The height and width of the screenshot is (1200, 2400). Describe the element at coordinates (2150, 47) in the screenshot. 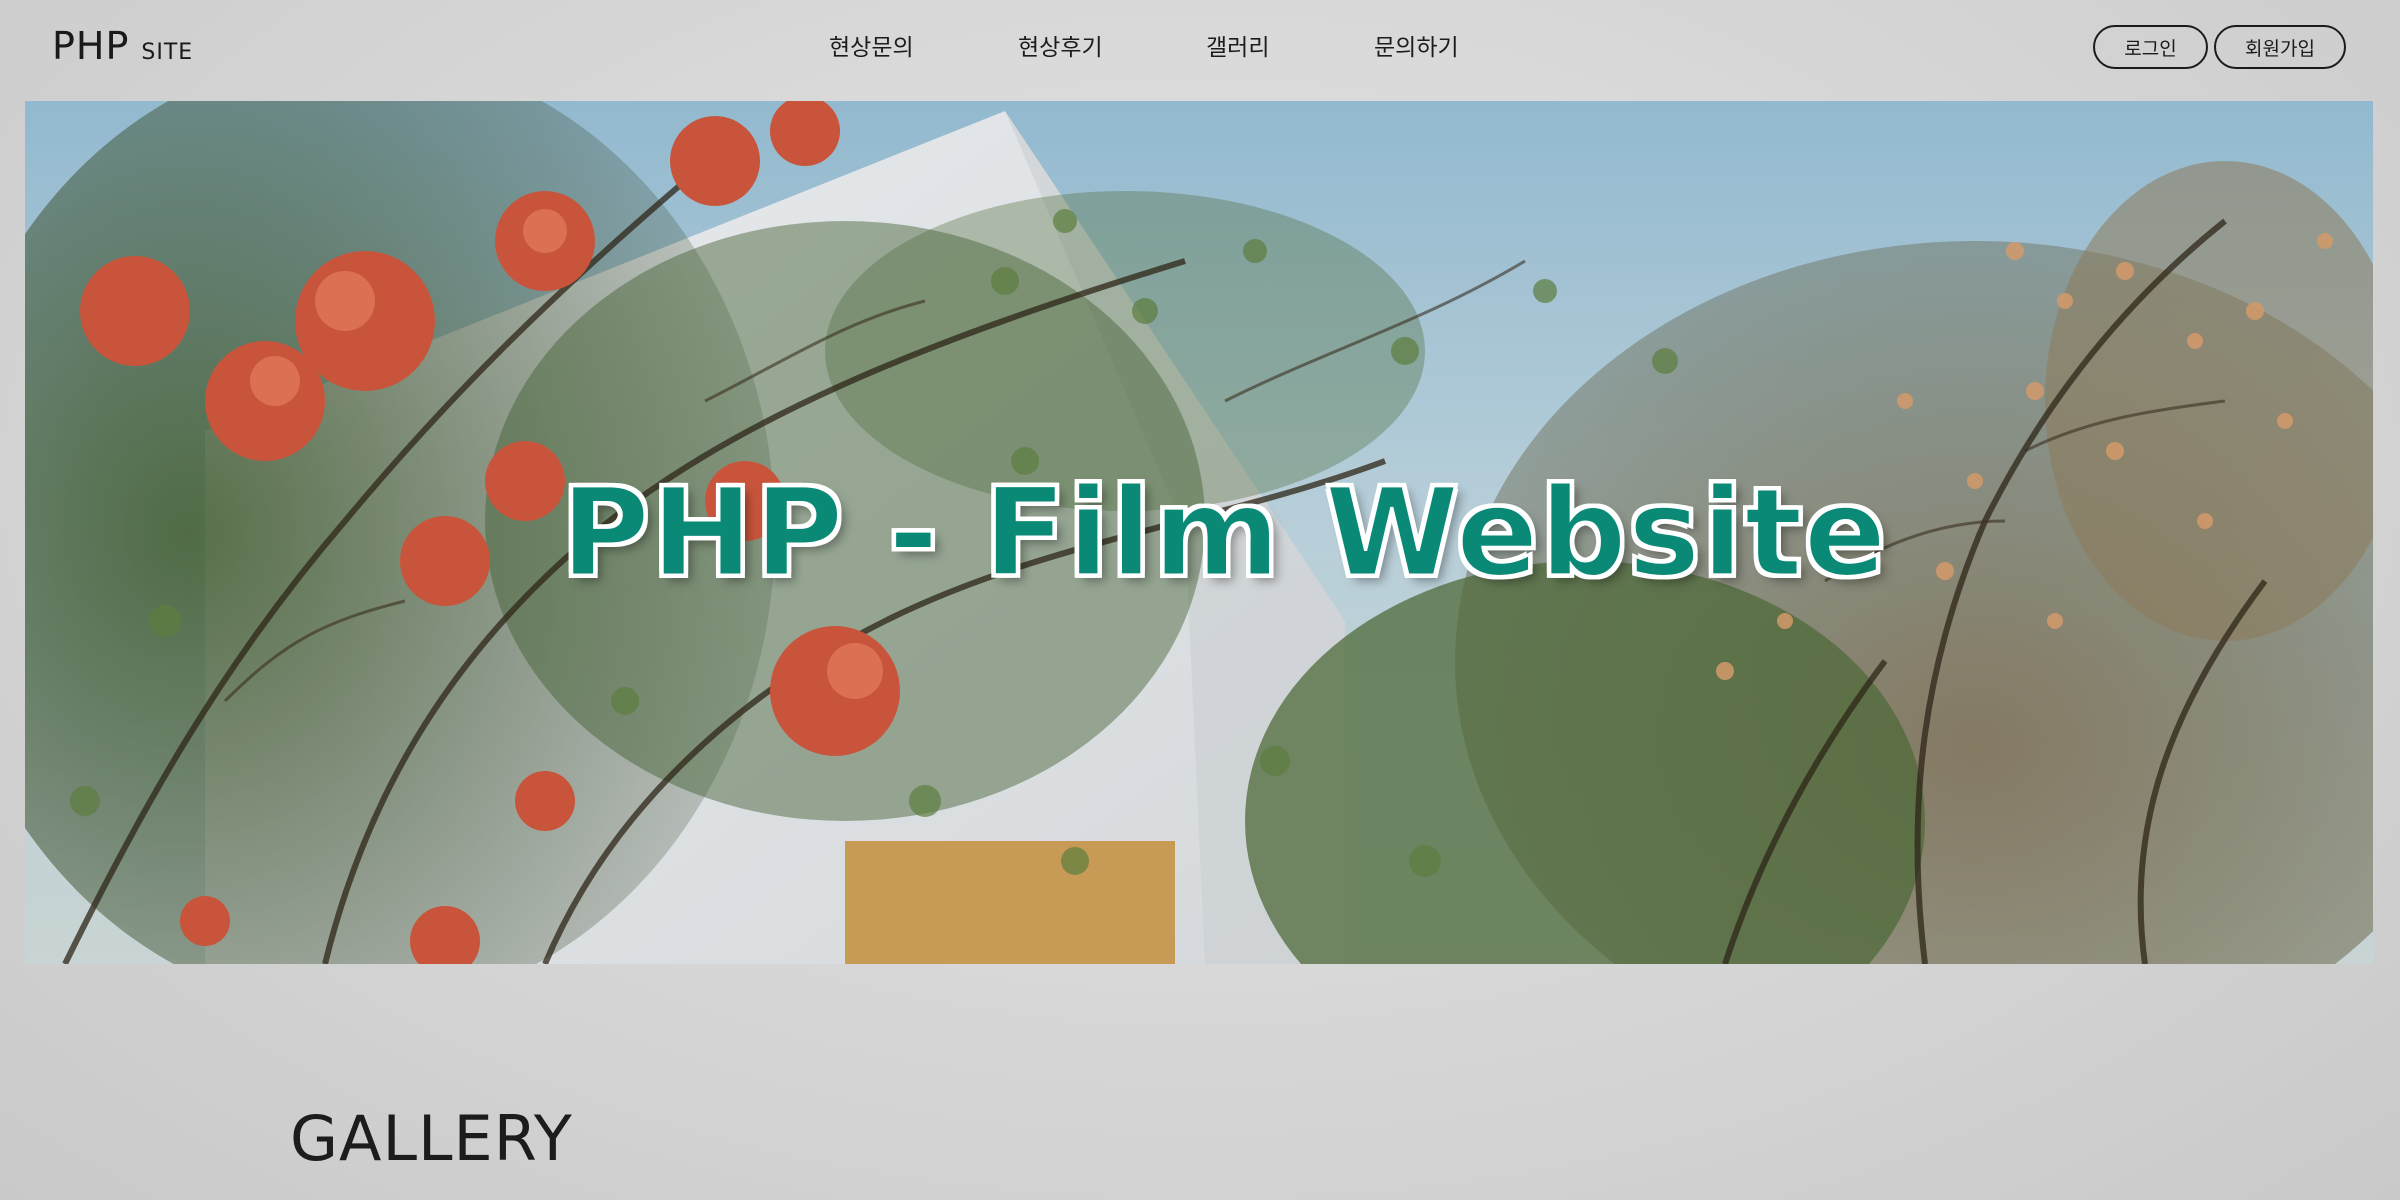

I see `login-button: 로그인` at that location.